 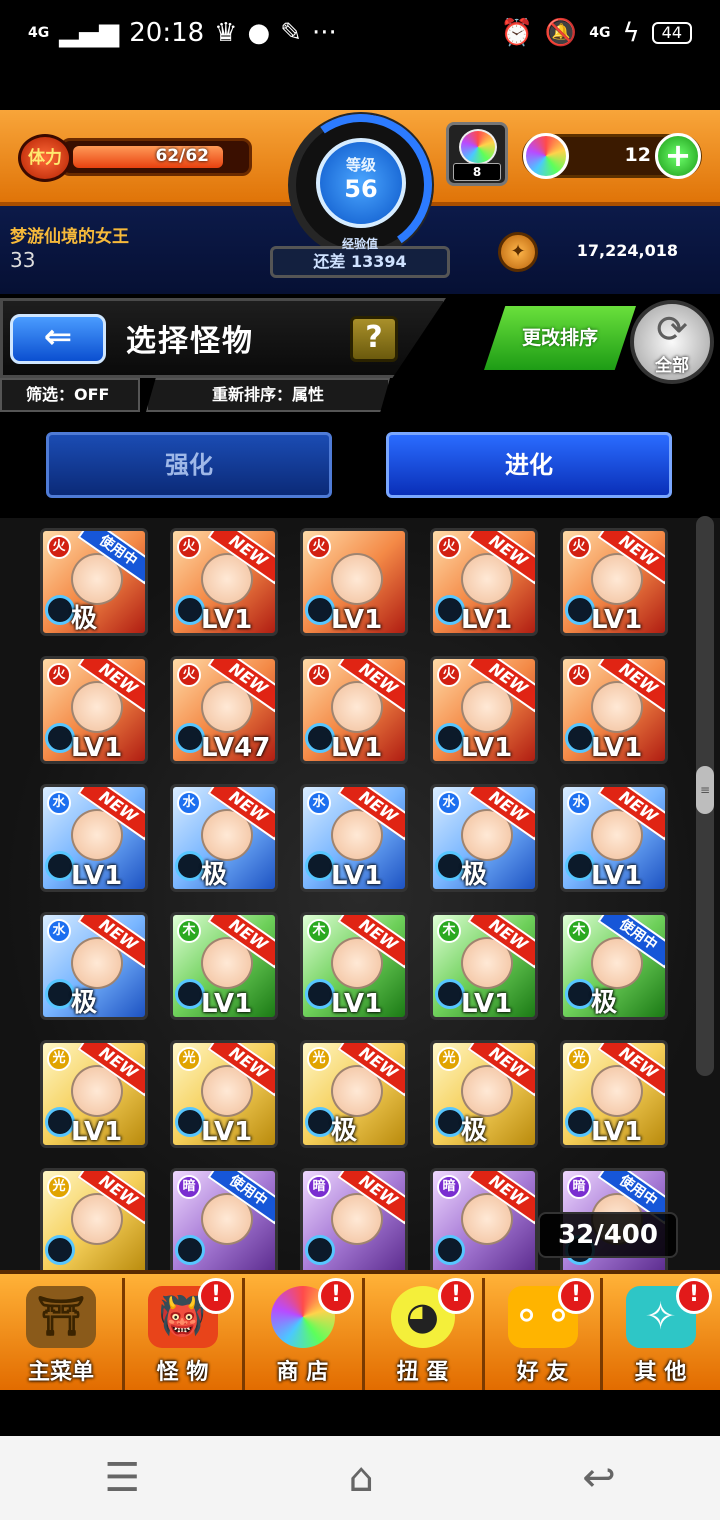 What do you see at coordinates (226, 33) in the screenshot?
I see `crown-icon: ♛` at bounding box center [226, 33].